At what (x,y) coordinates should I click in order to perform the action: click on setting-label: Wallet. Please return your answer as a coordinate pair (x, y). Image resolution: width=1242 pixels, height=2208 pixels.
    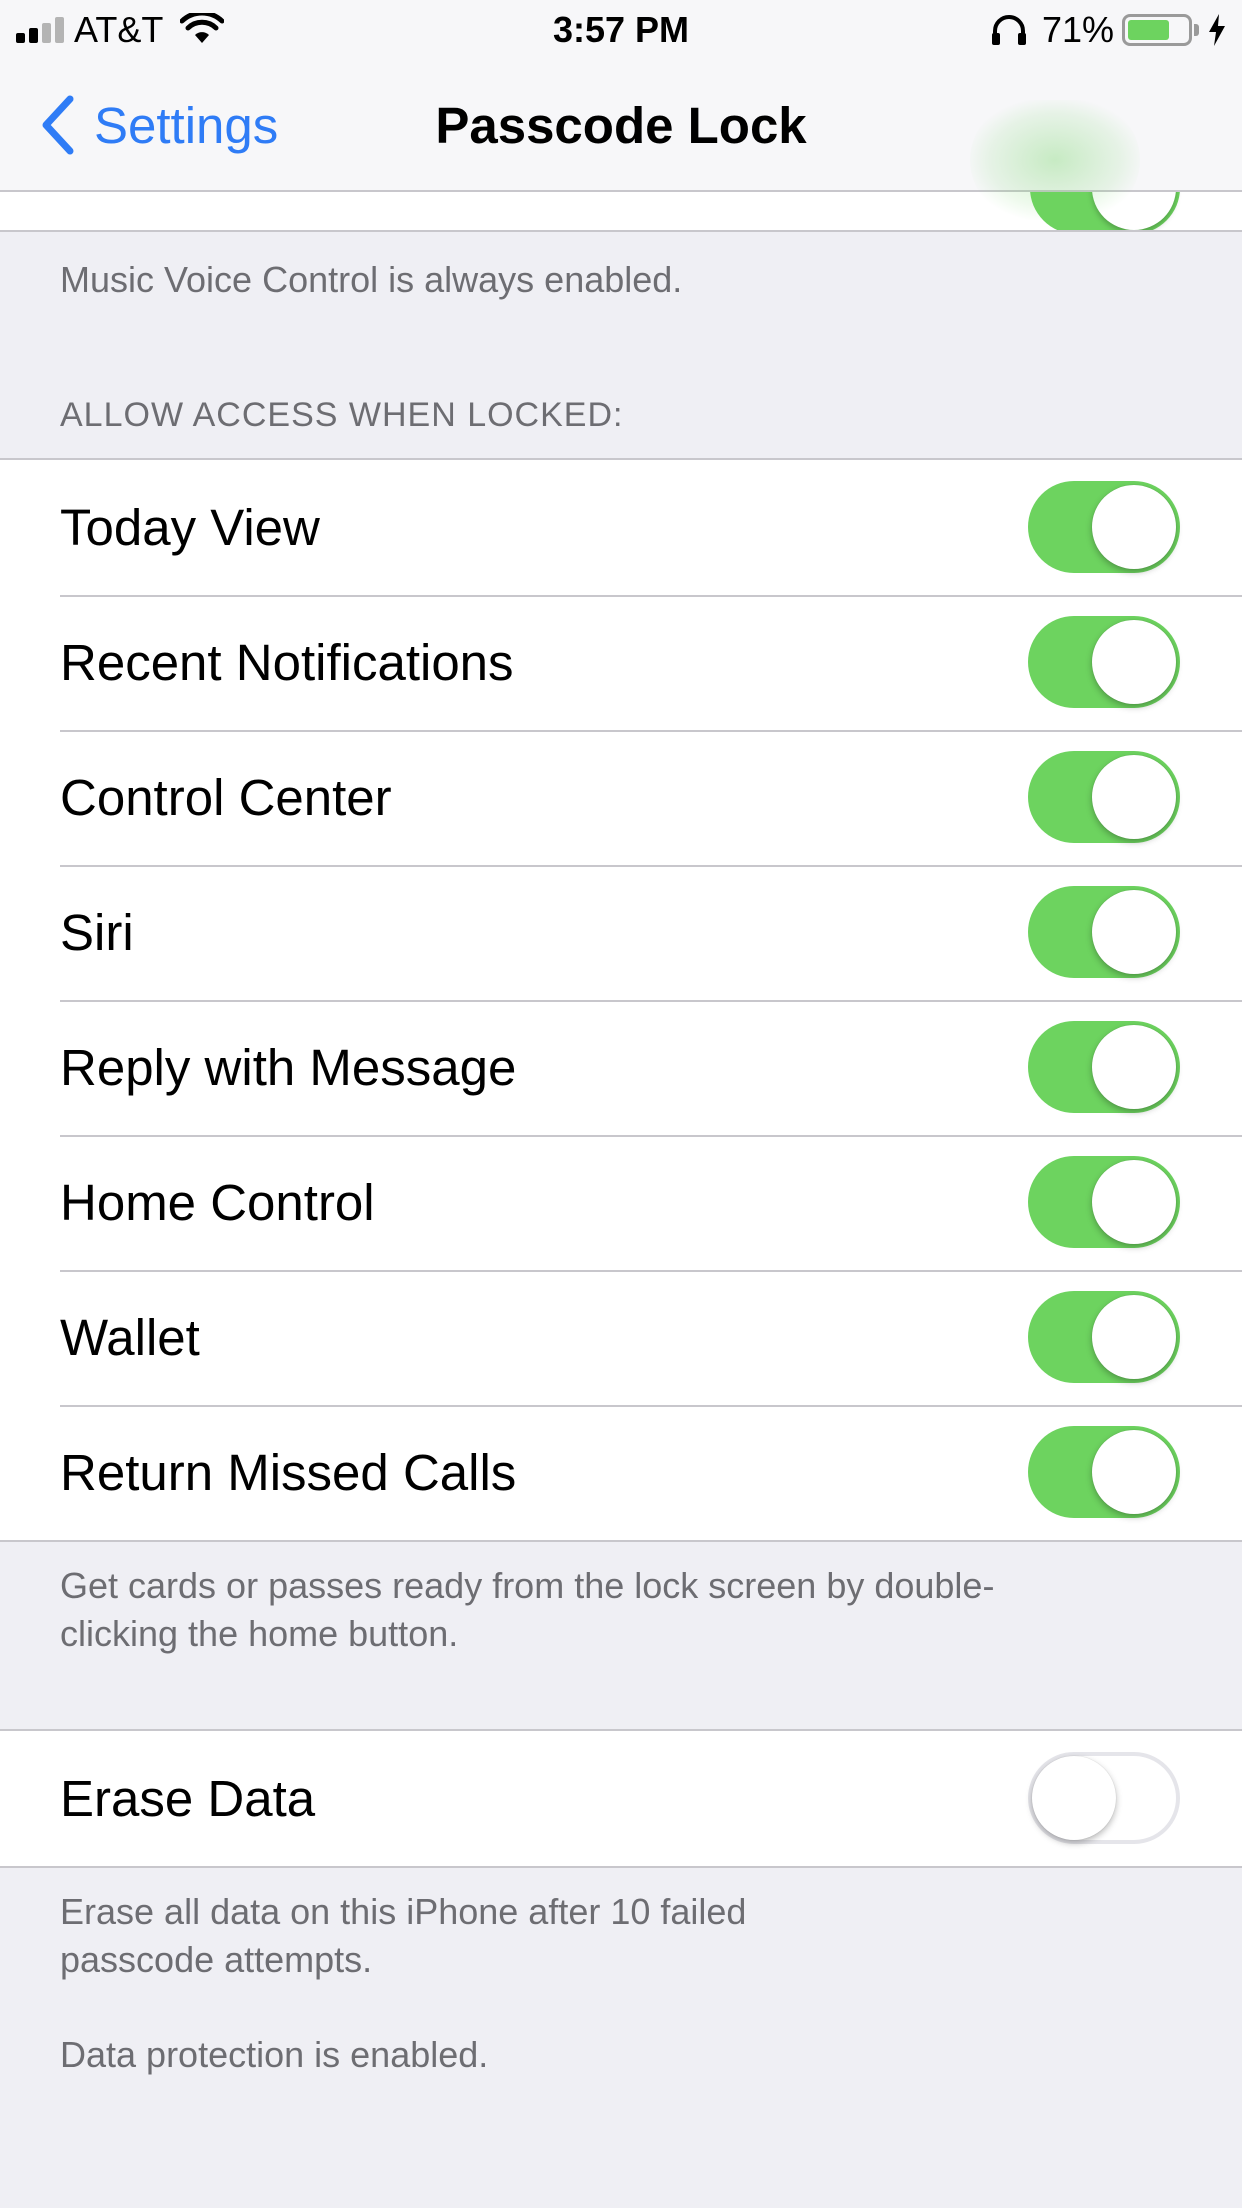
    Looking at the image, I should click on (130, 1337).